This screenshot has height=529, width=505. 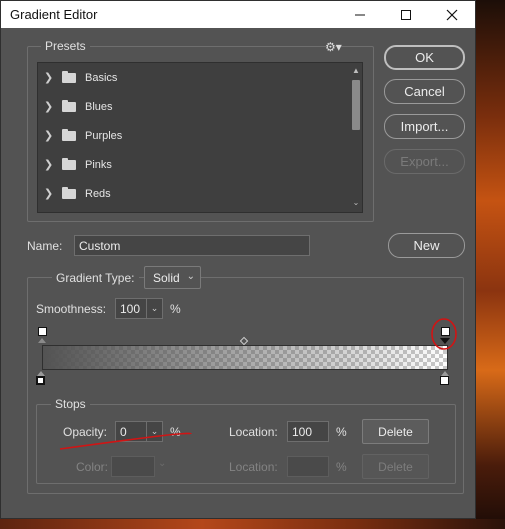 What do you see at coordinates (193, 135) in the screenshot?
I see `preset-folder-purples: ❯ Purples` at bounding box center [193, 135].